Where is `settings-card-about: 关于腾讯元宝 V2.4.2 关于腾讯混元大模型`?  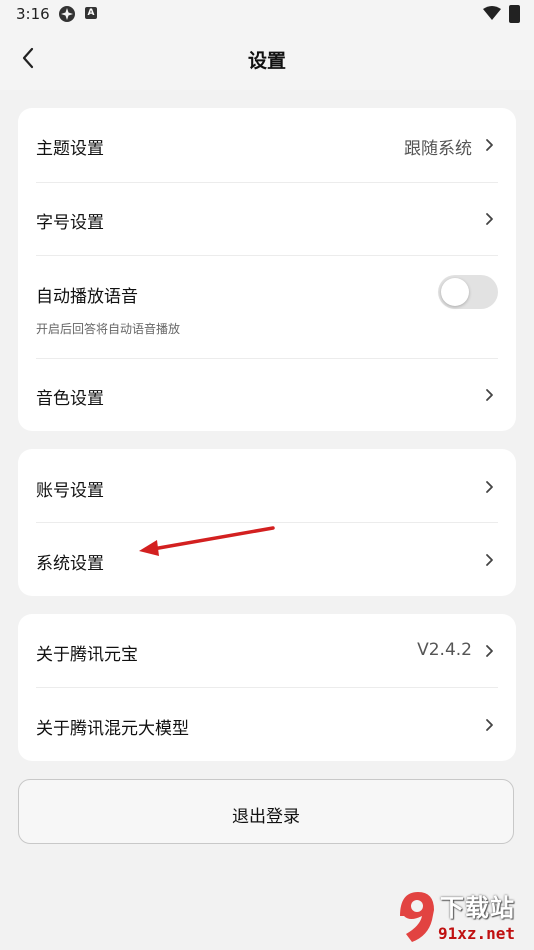
settings-card-about: 关于腾讯元宝 V2.4.2 关于腾讯混元大模型 is located at coordinates (267, 687).